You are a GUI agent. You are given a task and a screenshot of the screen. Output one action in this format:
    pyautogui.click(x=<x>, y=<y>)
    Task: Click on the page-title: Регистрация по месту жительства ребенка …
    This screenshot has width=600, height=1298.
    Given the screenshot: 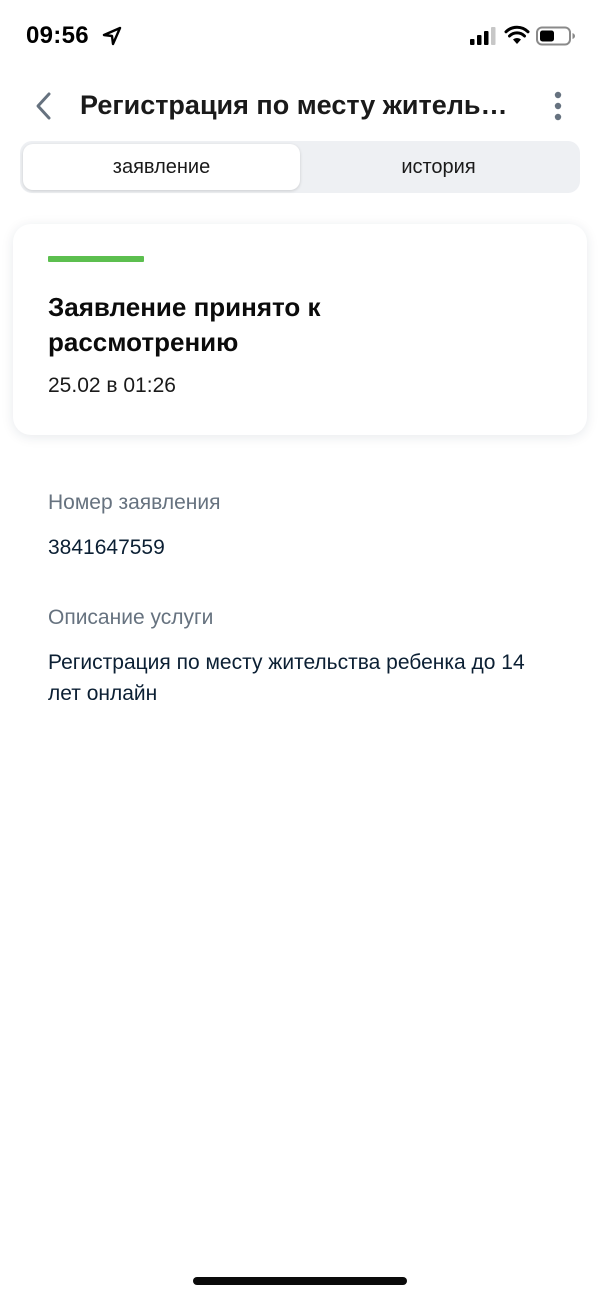 What is the action you would take?
    pyautogui.click(x=300, y=105)
    